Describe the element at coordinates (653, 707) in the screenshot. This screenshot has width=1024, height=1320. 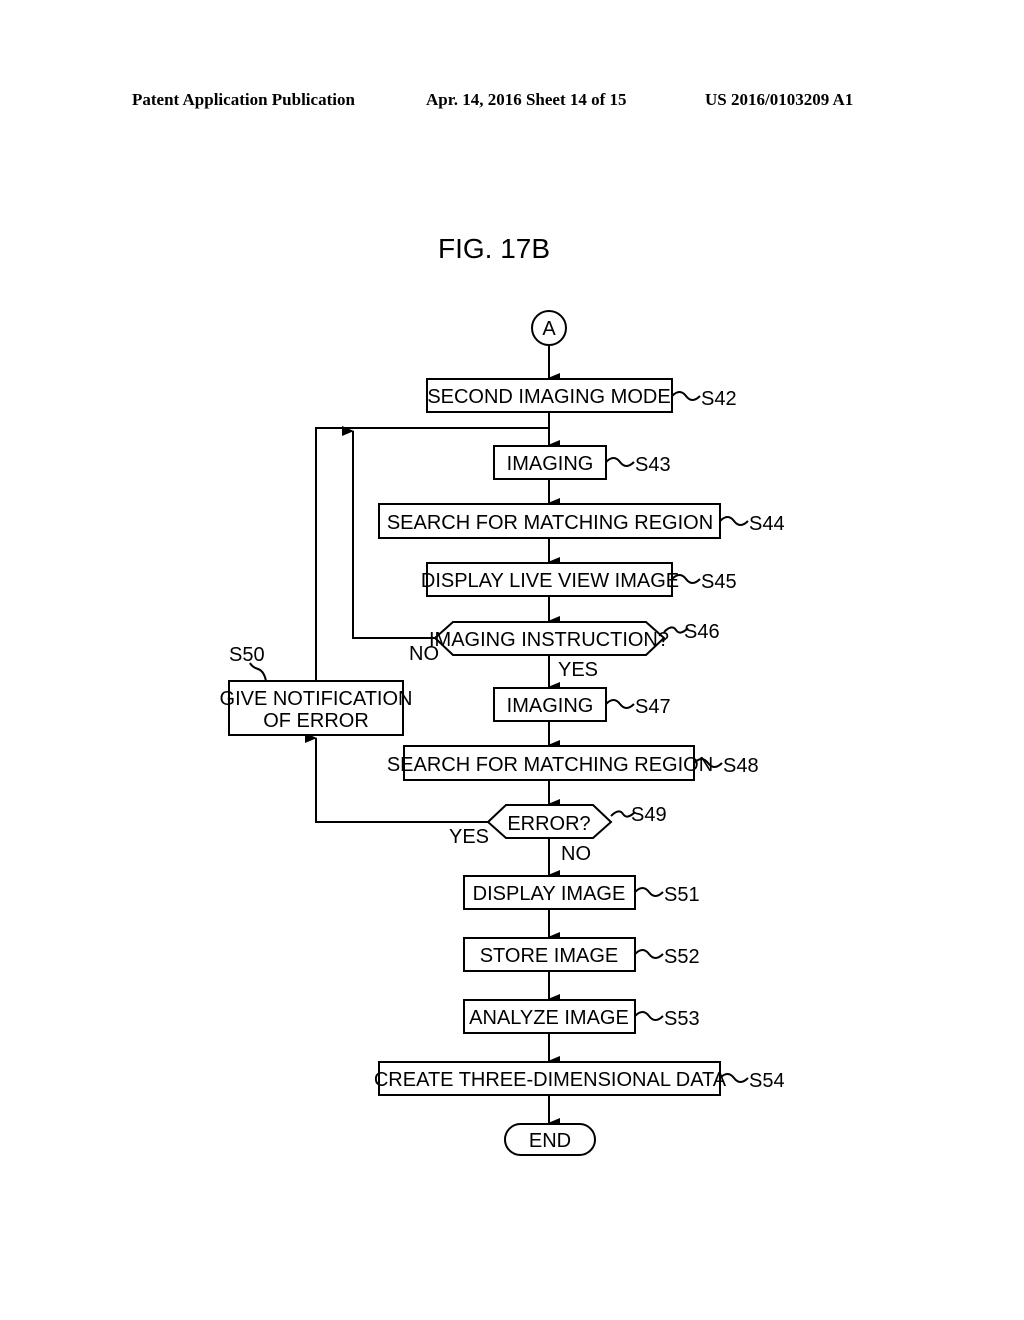
I see `step-s47-id: S47` at that location.